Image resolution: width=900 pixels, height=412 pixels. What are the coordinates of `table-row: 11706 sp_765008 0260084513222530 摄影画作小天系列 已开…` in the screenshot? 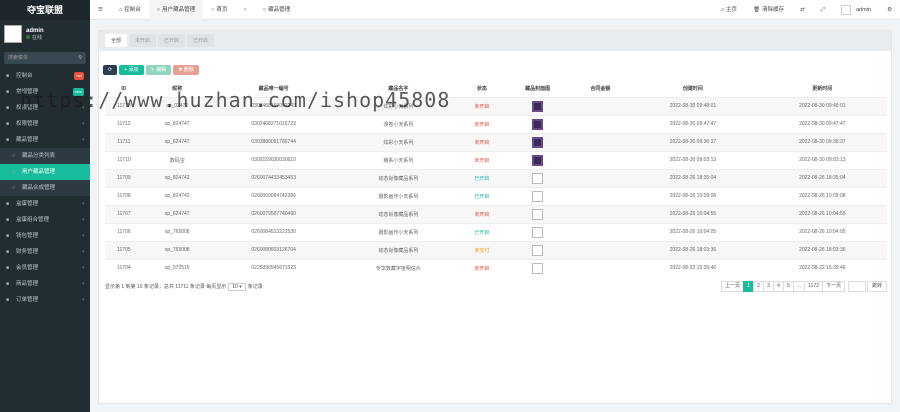 It's located at (496, 231).